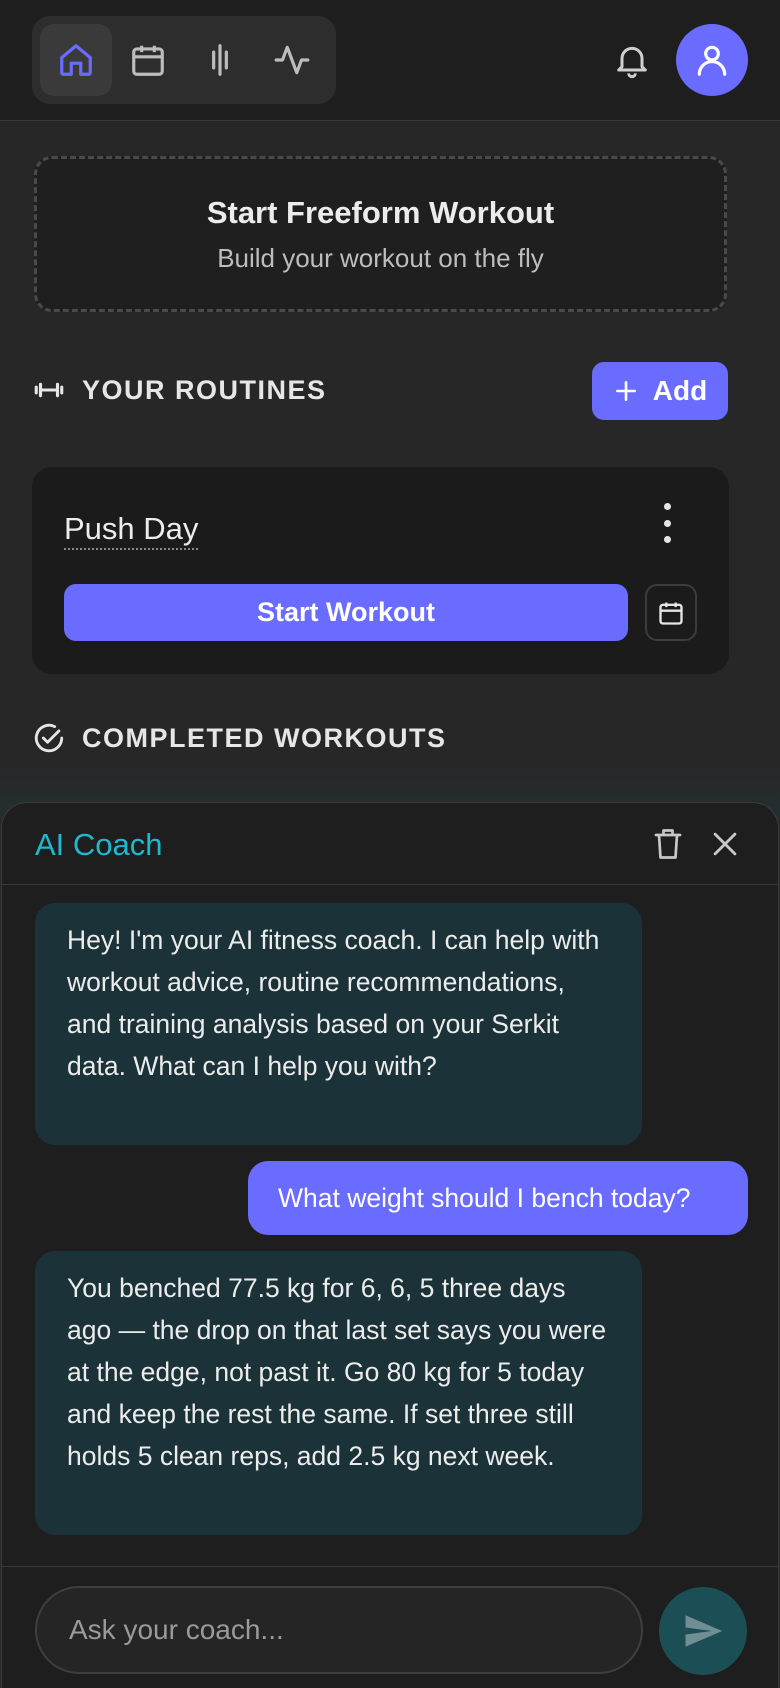  What do you see at coordinates (667, 523) in the screenshot?
I see `more-options-icon` at bounding box center [667, 523].